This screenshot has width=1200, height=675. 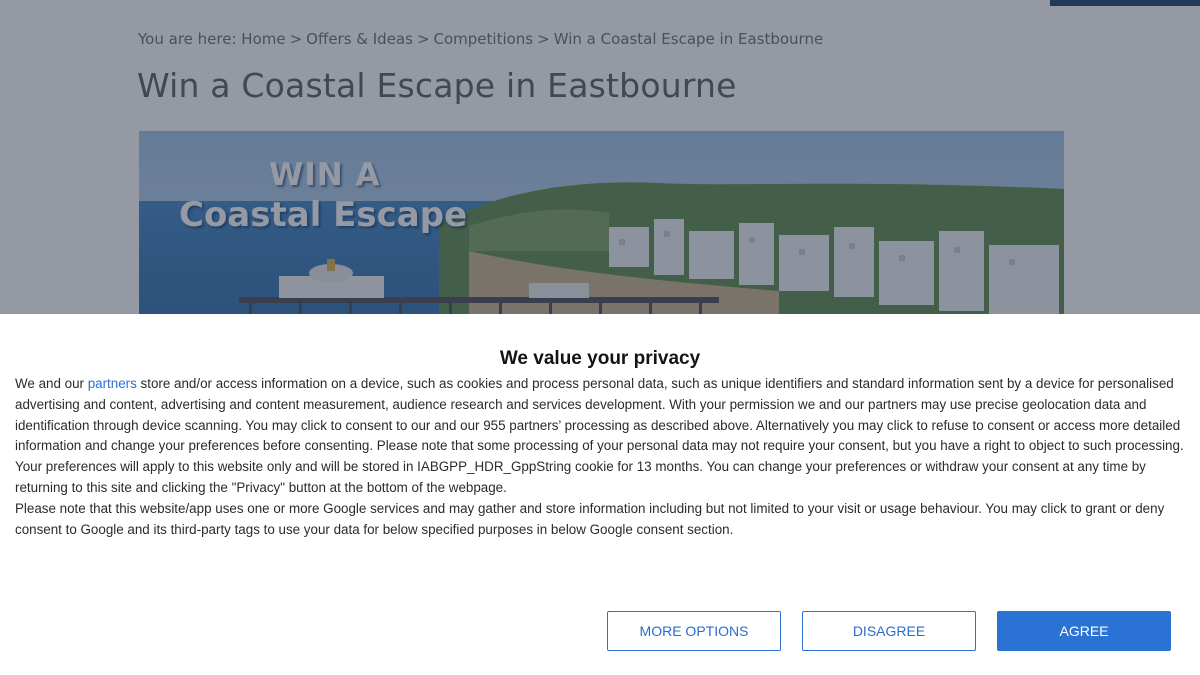 I want to click on partners-link: partners, so click(x=112, y=383).